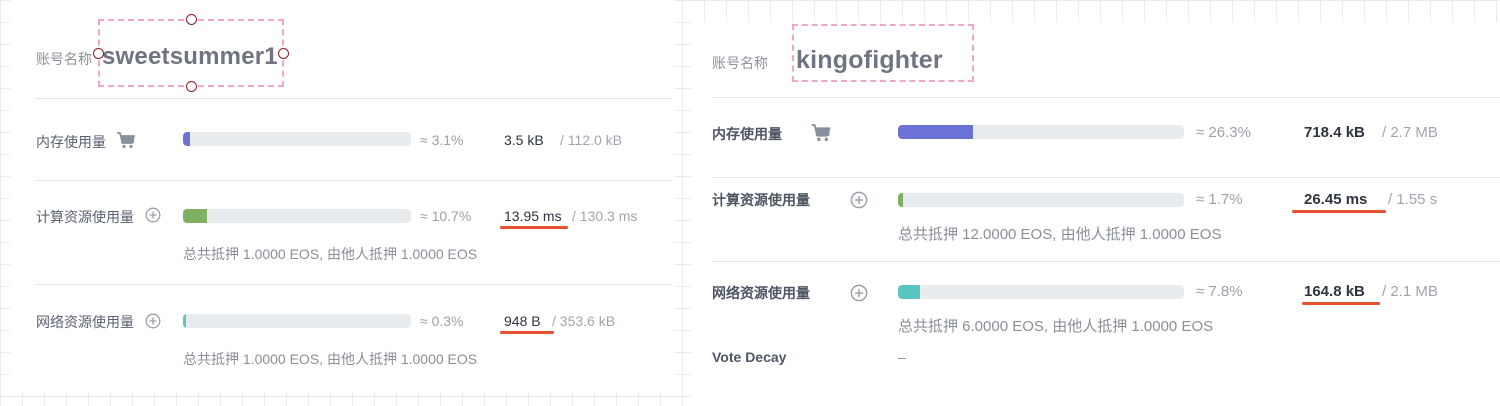 This screenshot has height=406, width=1500. Describe the element at coordinates (283, 53) in the screenshot. I see `resize-handle-right` at that location.